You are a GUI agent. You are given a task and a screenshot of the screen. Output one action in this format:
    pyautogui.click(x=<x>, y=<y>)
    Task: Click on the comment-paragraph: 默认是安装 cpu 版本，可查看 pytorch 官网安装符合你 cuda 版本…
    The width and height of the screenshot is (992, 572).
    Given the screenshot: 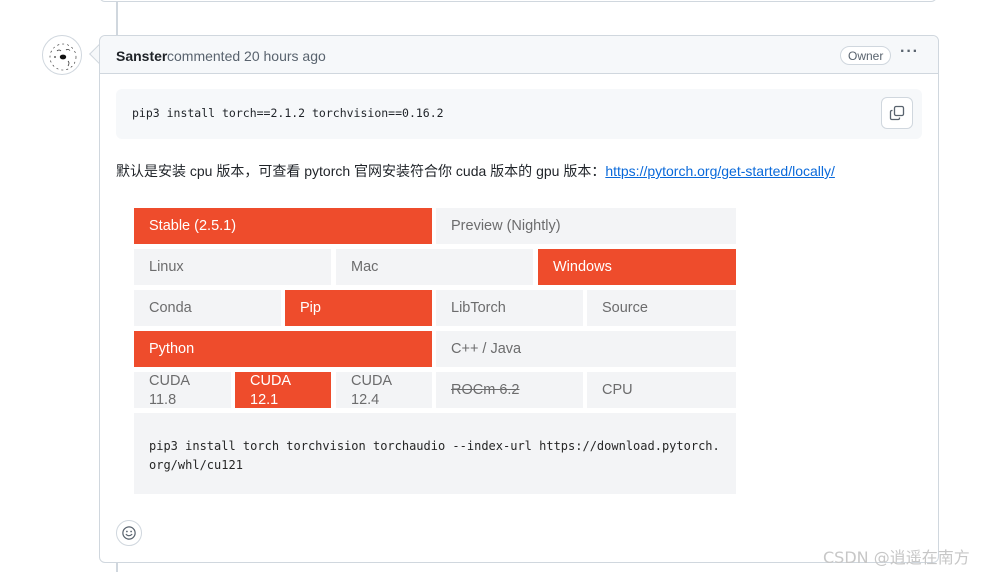 What is the action you would take?
    pyautogui.click(x=475, y=171)
    